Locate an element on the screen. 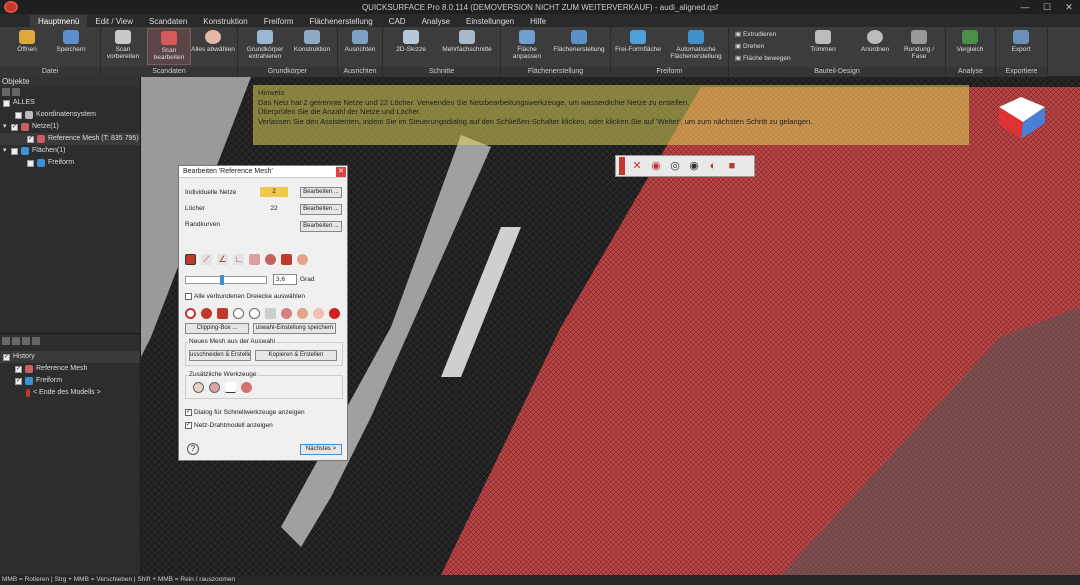  wave-icon is located at coordinates (230, 387).